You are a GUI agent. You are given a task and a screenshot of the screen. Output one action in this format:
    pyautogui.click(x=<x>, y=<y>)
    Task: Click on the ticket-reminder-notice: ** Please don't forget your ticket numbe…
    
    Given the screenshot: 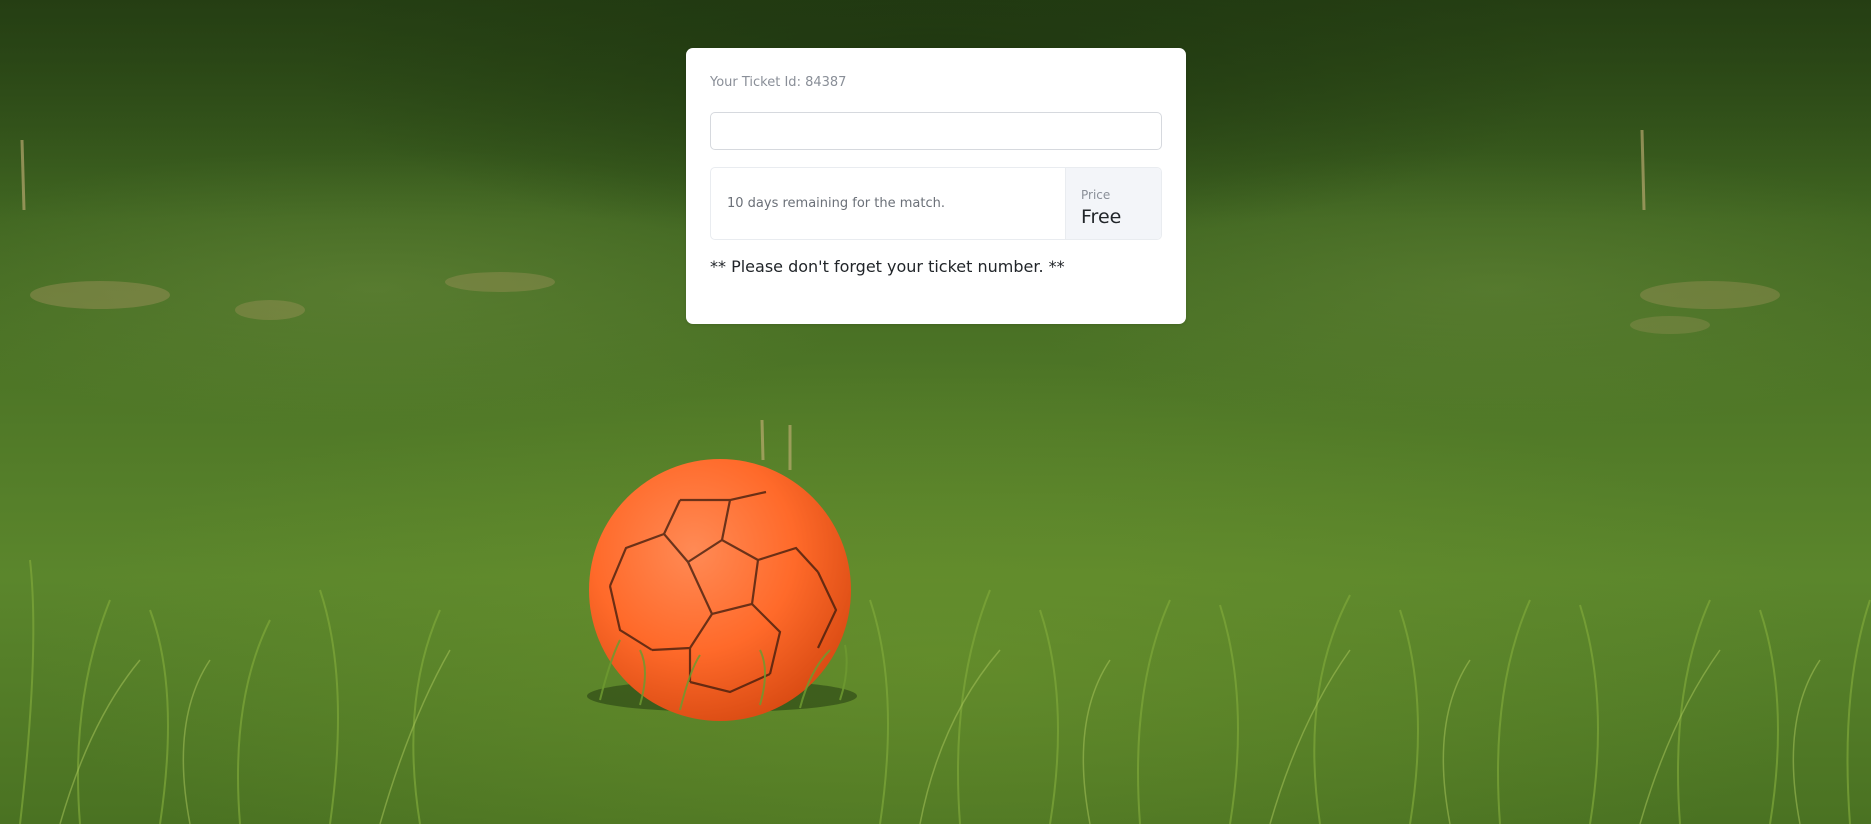 What is the action you would take?
    pyautogui.click(x=887, y=266)
    